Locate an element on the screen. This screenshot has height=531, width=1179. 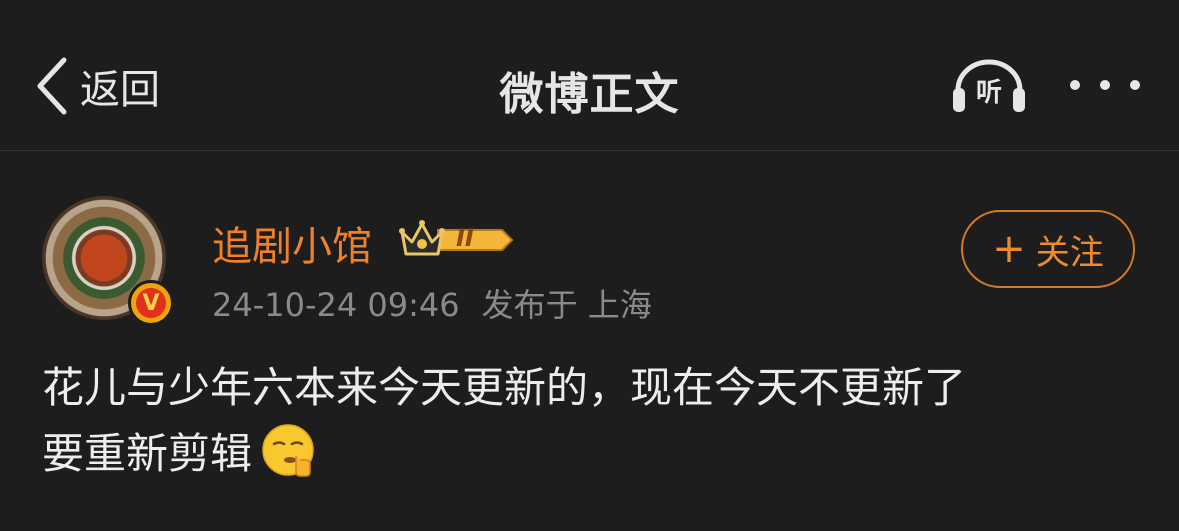
follow-label: 关注 is located at coordinates (1069, 252).